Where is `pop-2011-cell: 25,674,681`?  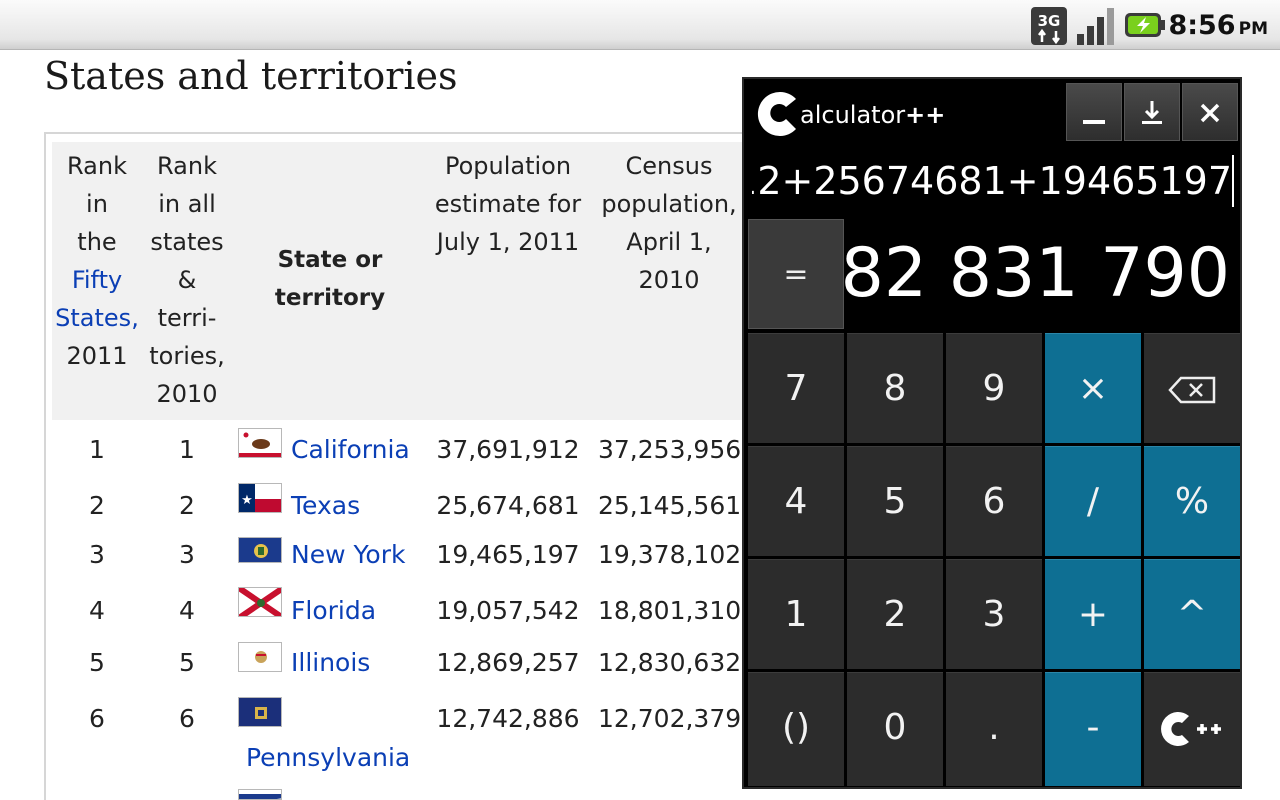 pop-2011-cell: 25,674,681 is located at coordinates (508, 505).